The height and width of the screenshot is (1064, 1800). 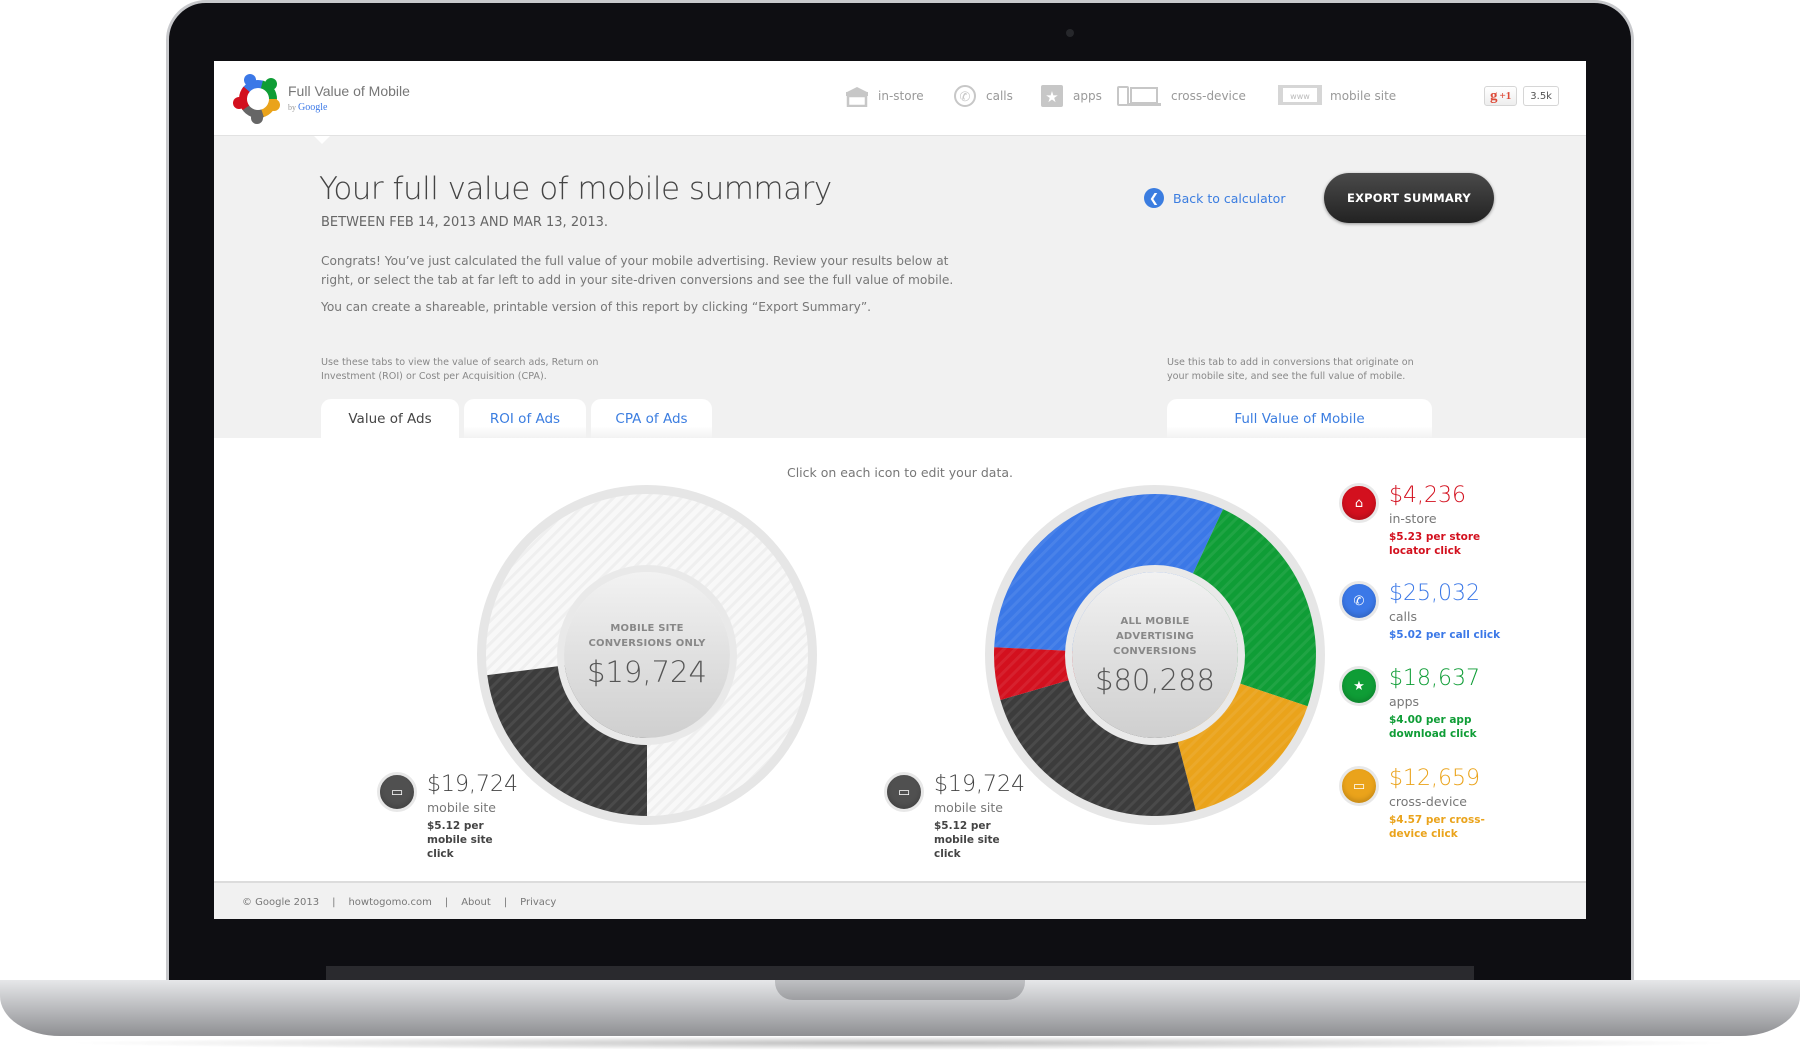 What do you see at coordinates (1070, 33) in the screenshot?
I see `camera` at bounding box center [1070, 33].